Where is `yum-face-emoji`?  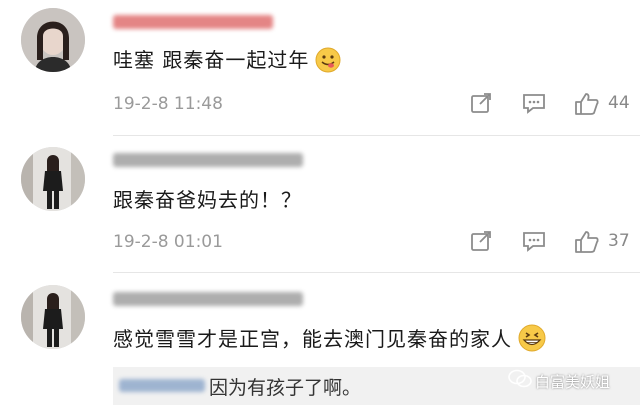 yum-face-emoji is located at coordinates (328, 62).